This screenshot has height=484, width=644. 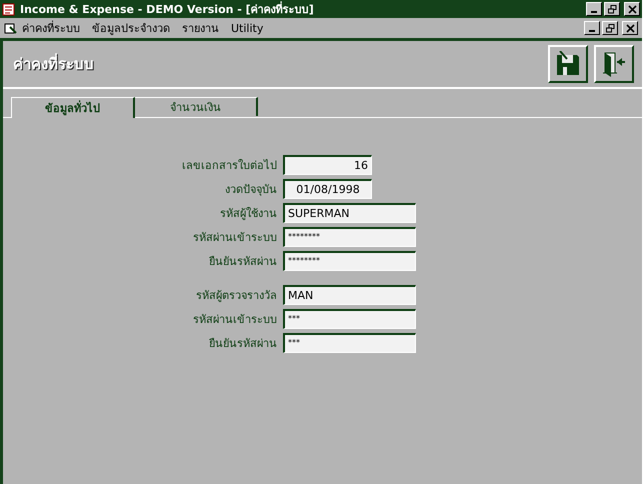 I want to click on exit-button, so click(x=614, y=64).